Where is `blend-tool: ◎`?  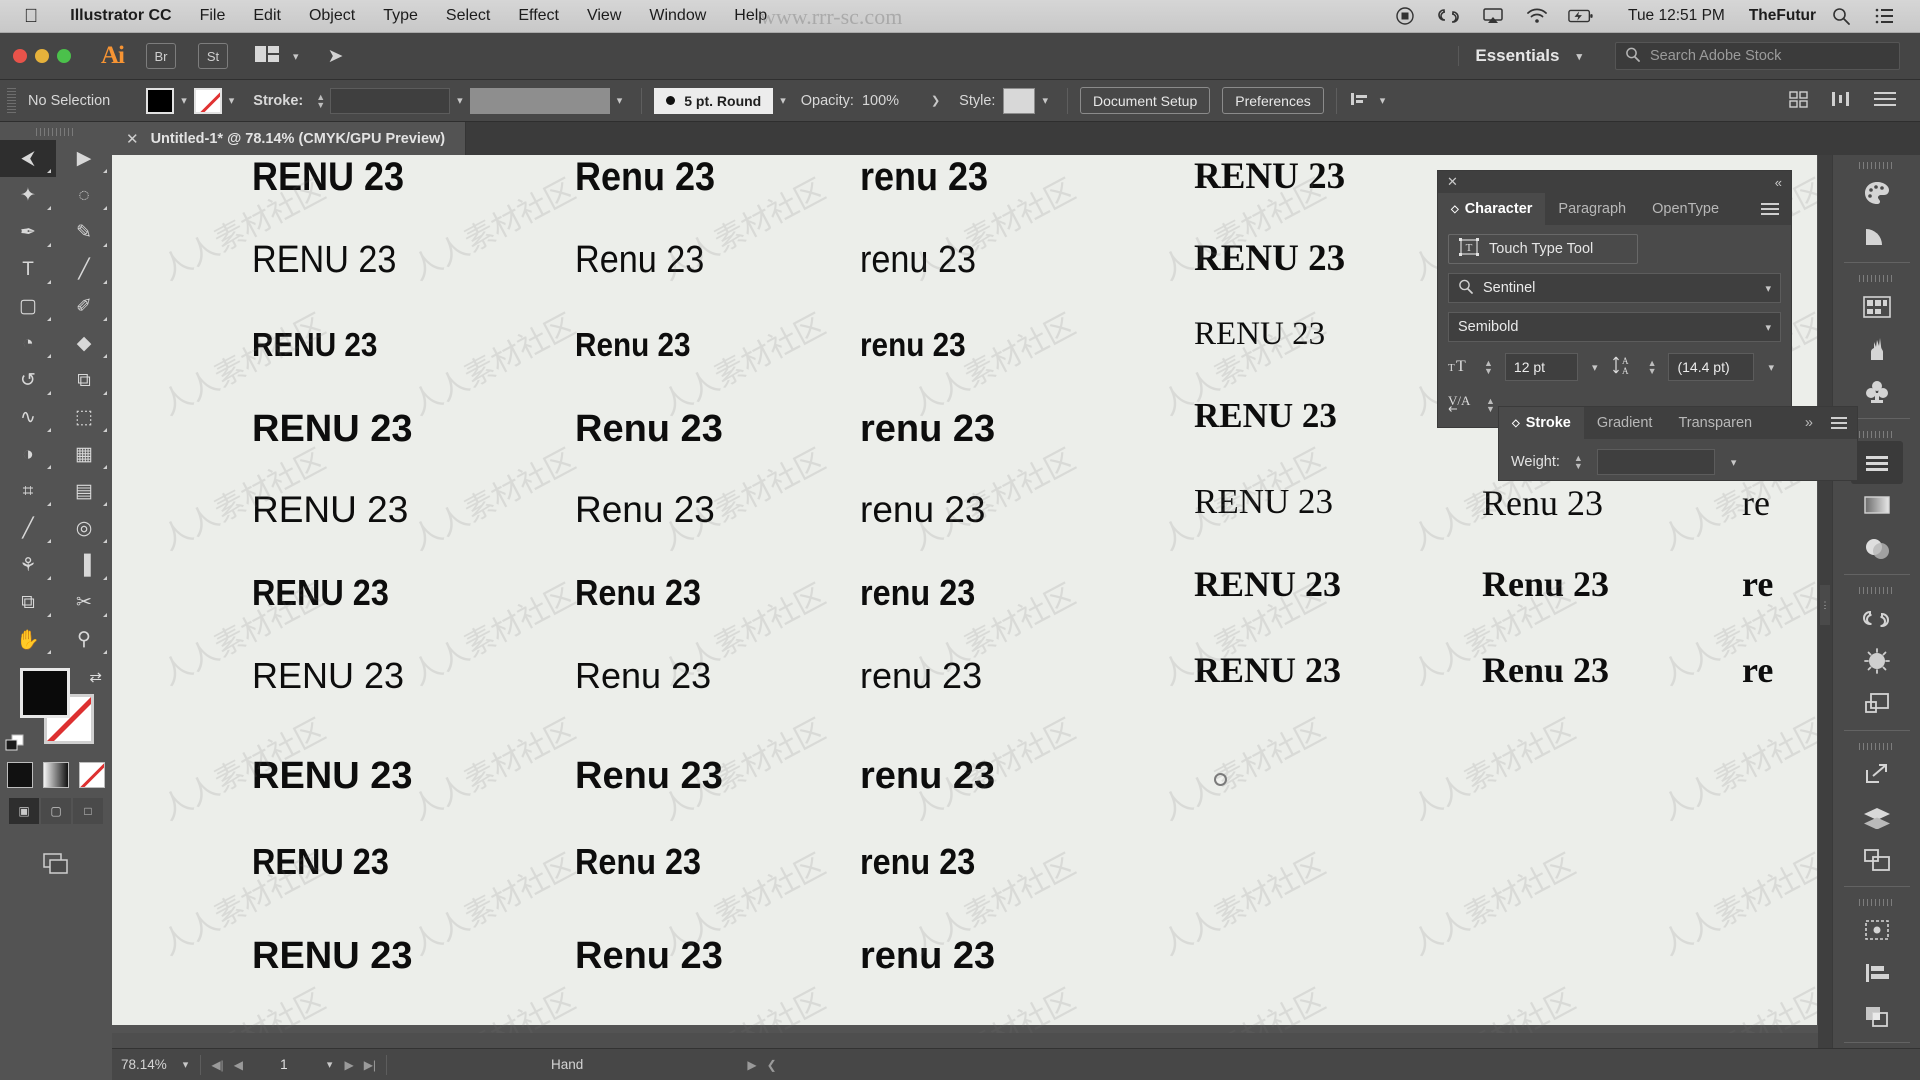 blend-tool: ◎ is located at coordinates (84, 528).